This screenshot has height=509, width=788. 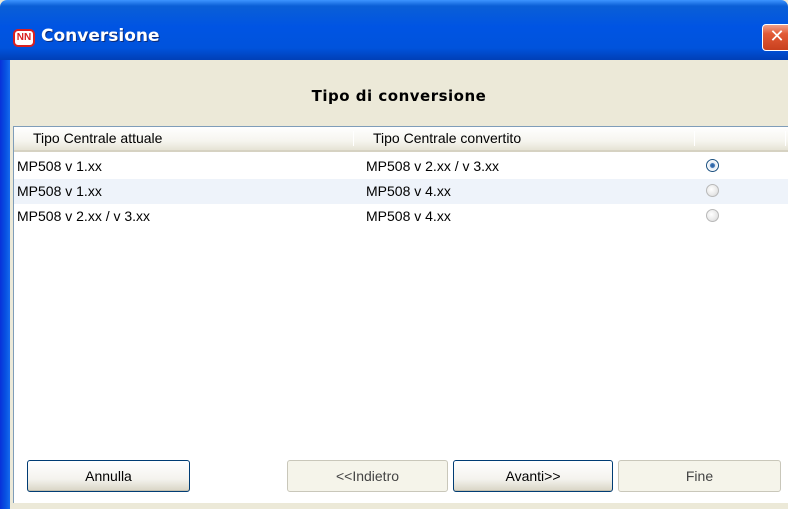 What do you see at coordinates (775, 37) in the screenshot?
I see `close-button: ✕` at bounding box center [775, 37].